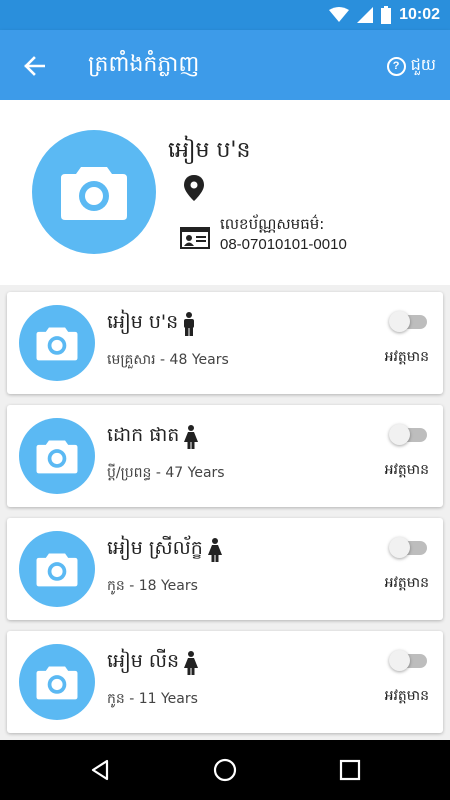 The height and width of the screenshot is (800, 450). What do you see at coordinates (225, 682) in the screenshot?
I see `member-card: អៀម លីន កូន - 11 Years អវត្តមាន` at bounding box center [225, 682].